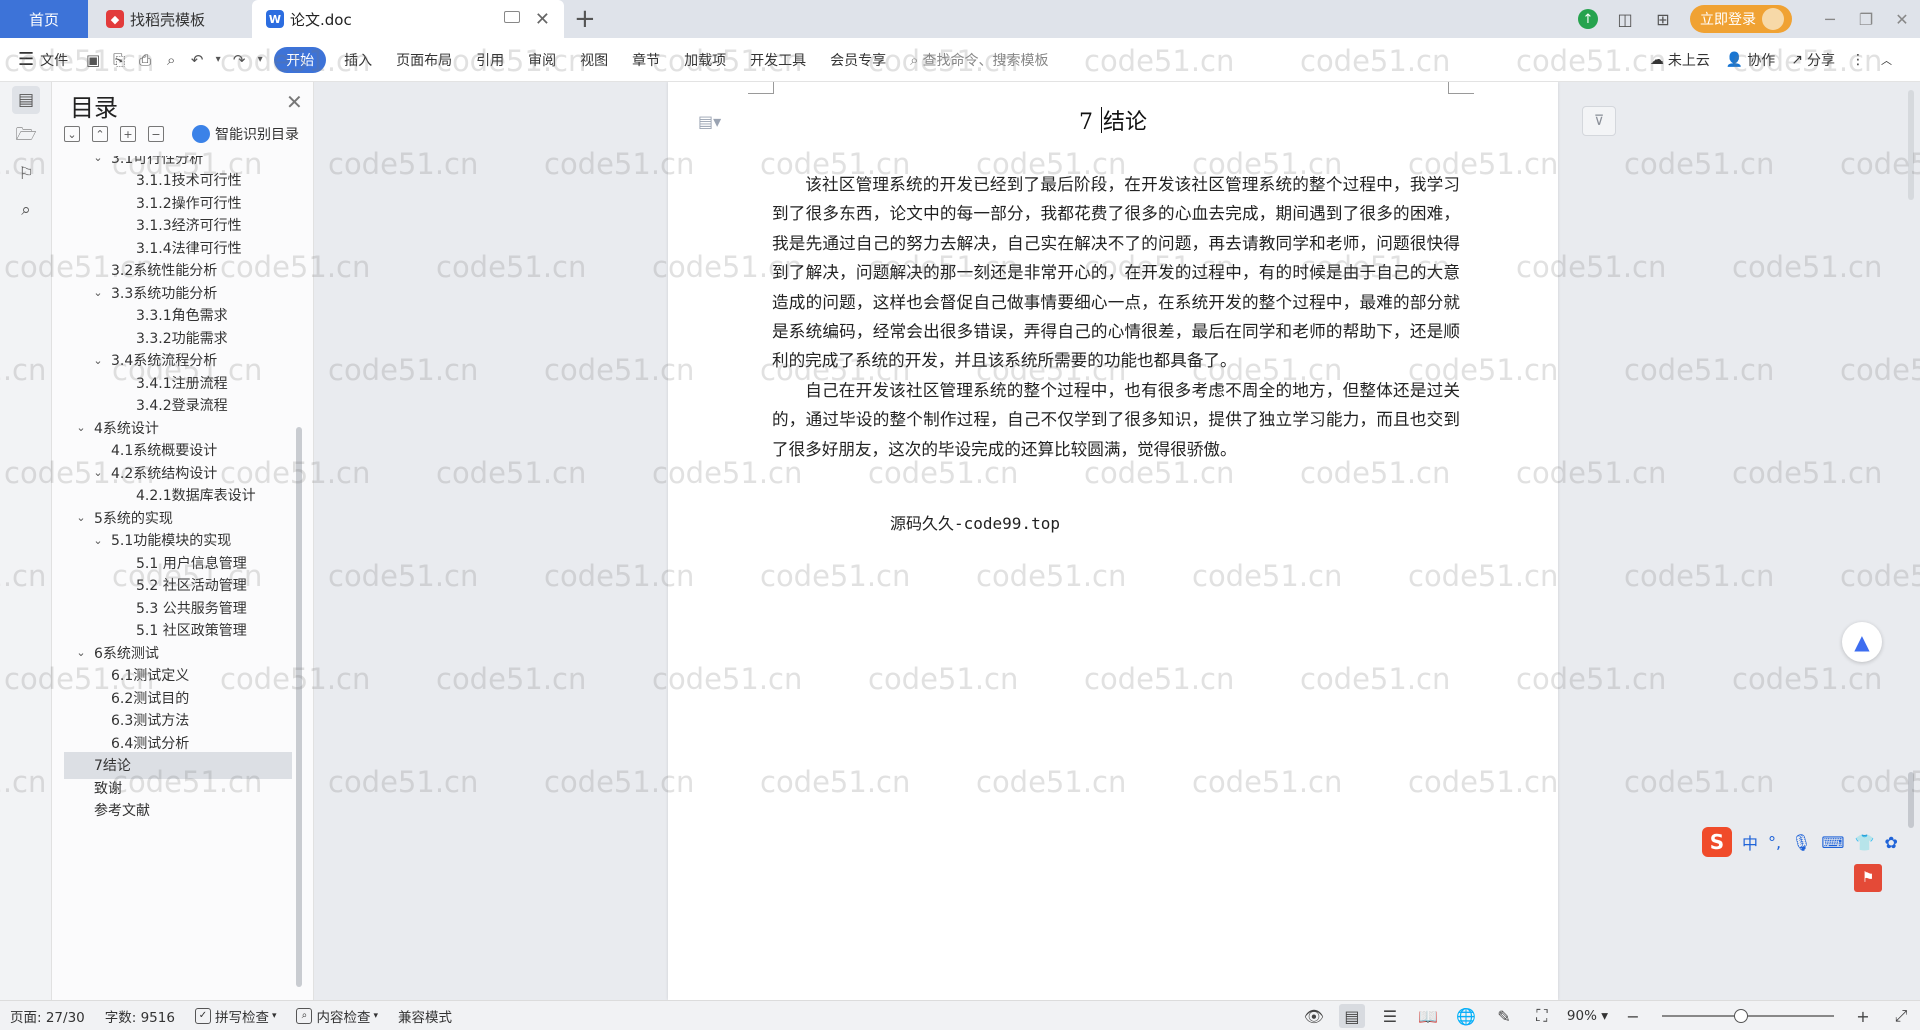  I want to click on apps-grid-icon: ⊞, so click(1663, 19).